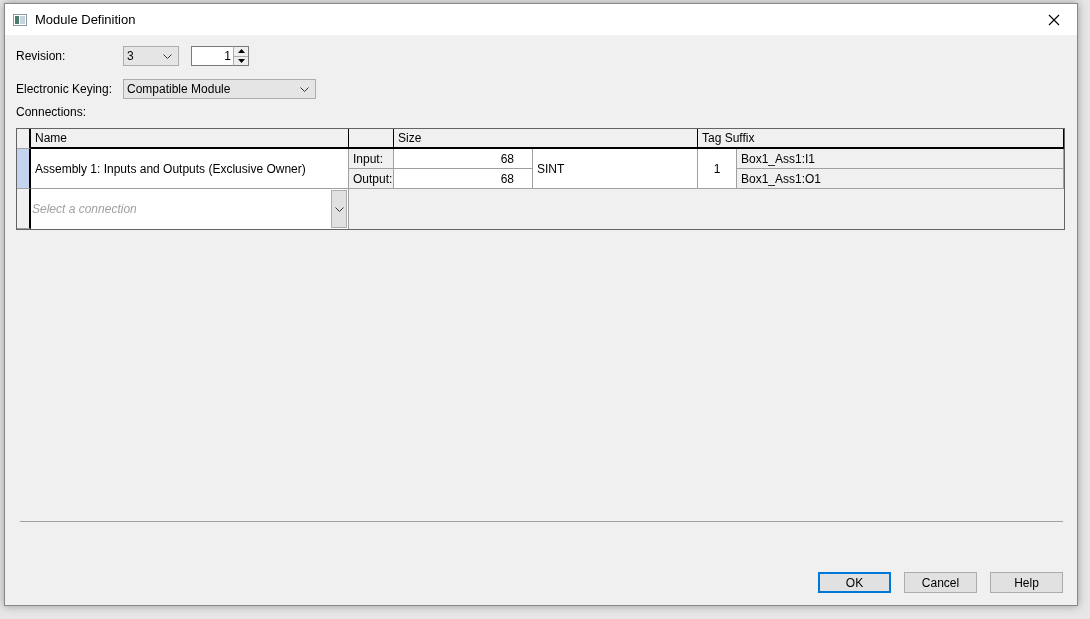 The height and width of the screenshot is (619, 1090). I want to click on column-header: Size, so click(546, 139).